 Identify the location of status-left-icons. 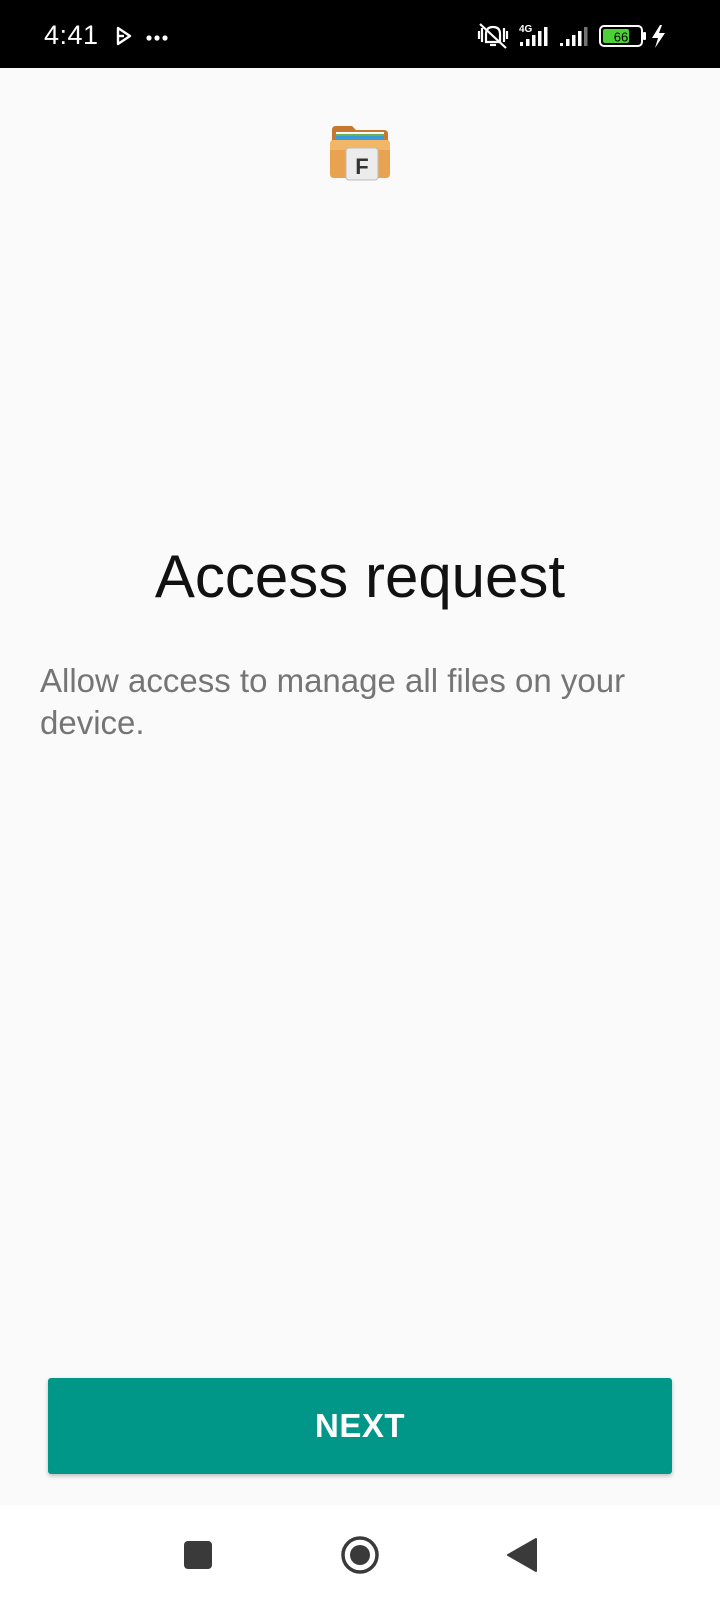
(142, 36).